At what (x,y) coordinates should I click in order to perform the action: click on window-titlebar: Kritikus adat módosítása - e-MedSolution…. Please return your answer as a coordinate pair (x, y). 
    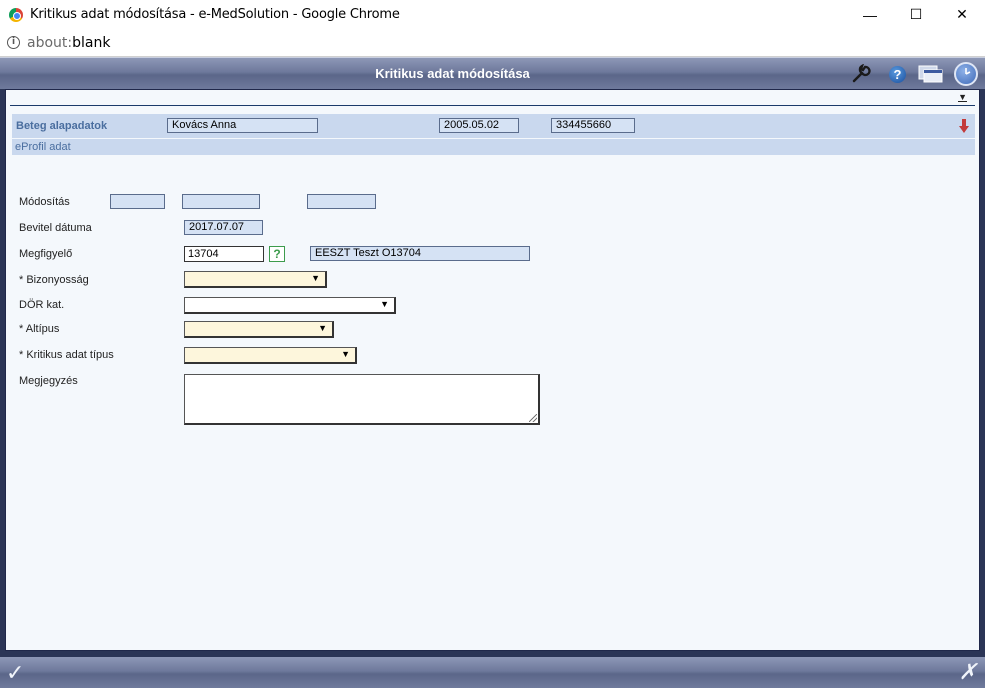
    Looking at the image, I should click on (492, 14).